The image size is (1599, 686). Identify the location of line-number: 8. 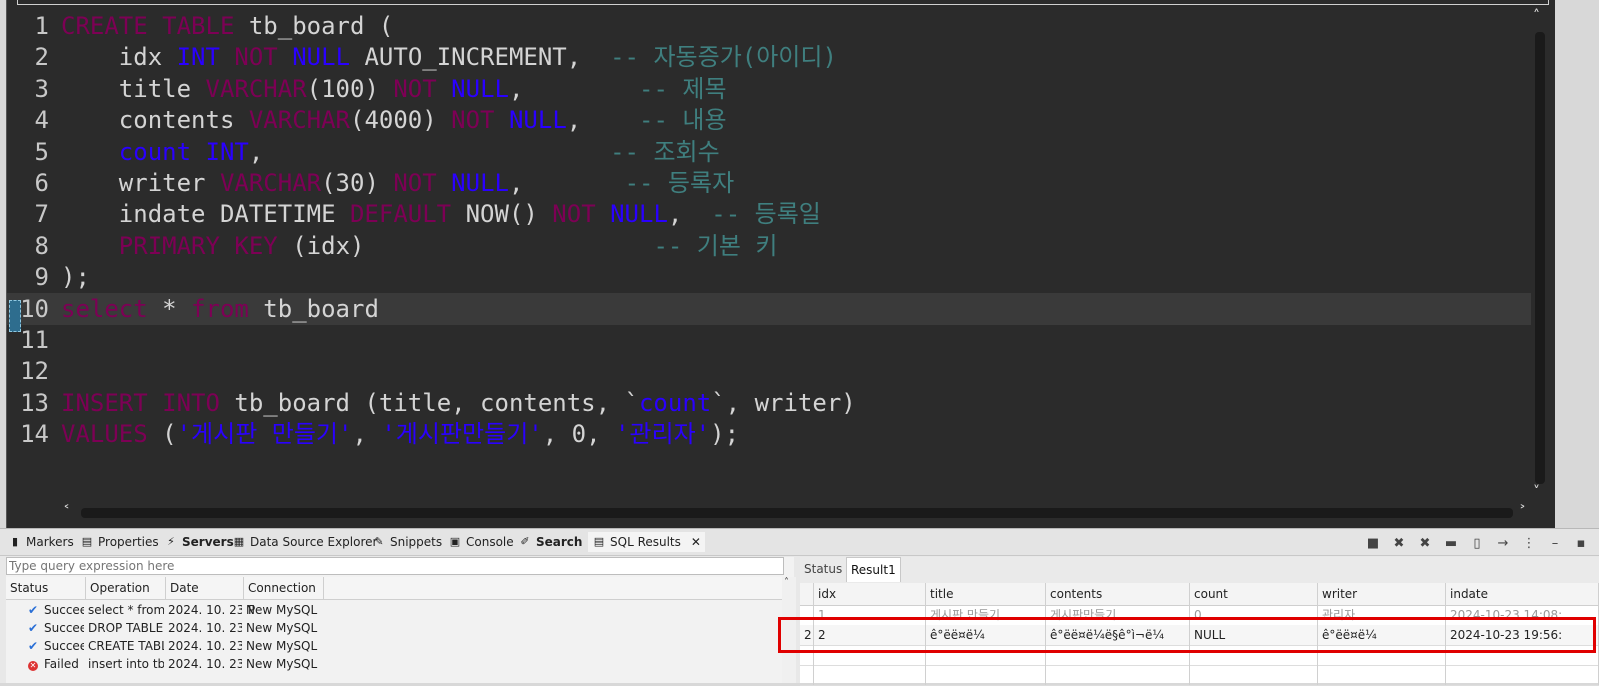
(41, 245).